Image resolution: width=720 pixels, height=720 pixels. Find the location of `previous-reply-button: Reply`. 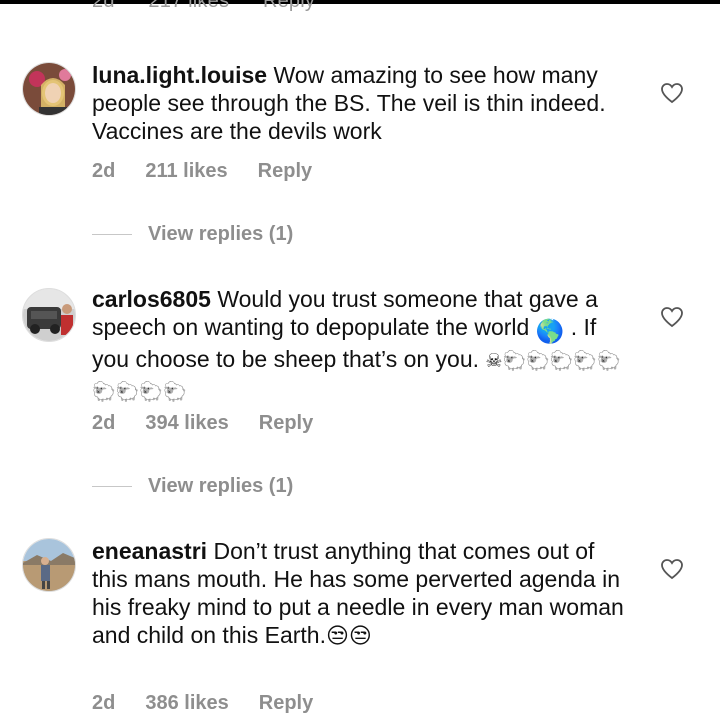

previous-reply-button: Reply is located at coordinates (289, 6).